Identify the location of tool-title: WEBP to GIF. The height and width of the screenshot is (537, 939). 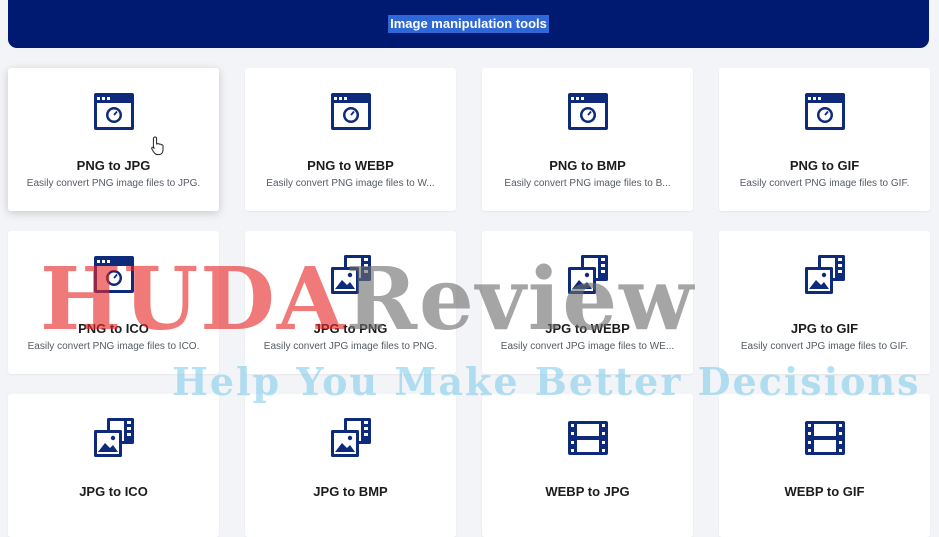
(824, 491).